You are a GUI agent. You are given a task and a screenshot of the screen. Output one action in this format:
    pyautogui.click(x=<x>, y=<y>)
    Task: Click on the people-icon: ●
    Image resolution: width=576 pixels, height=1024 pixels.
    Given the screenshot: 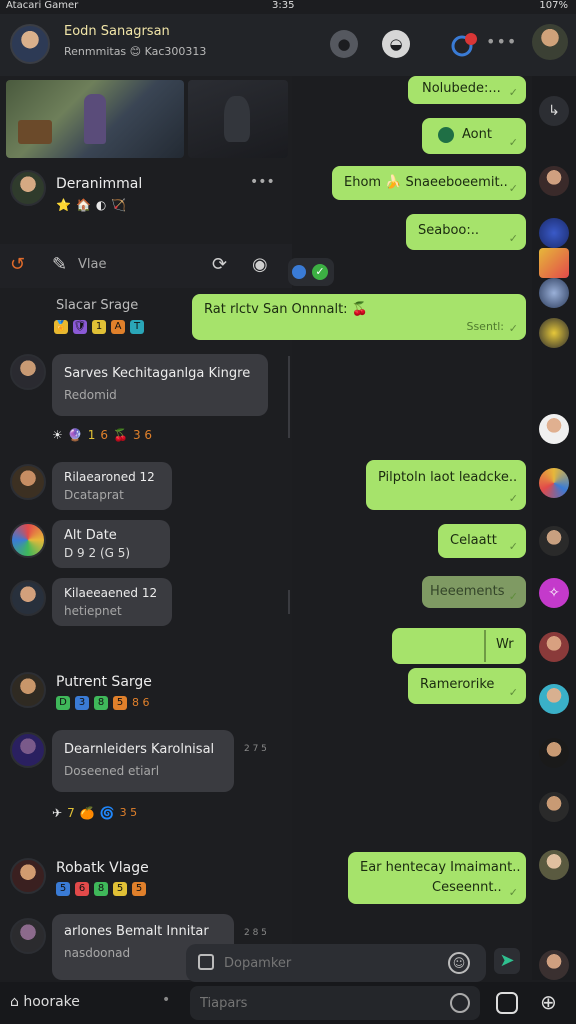 What is the action you would take?
    pyautogui.click(x=344, y=44)
    